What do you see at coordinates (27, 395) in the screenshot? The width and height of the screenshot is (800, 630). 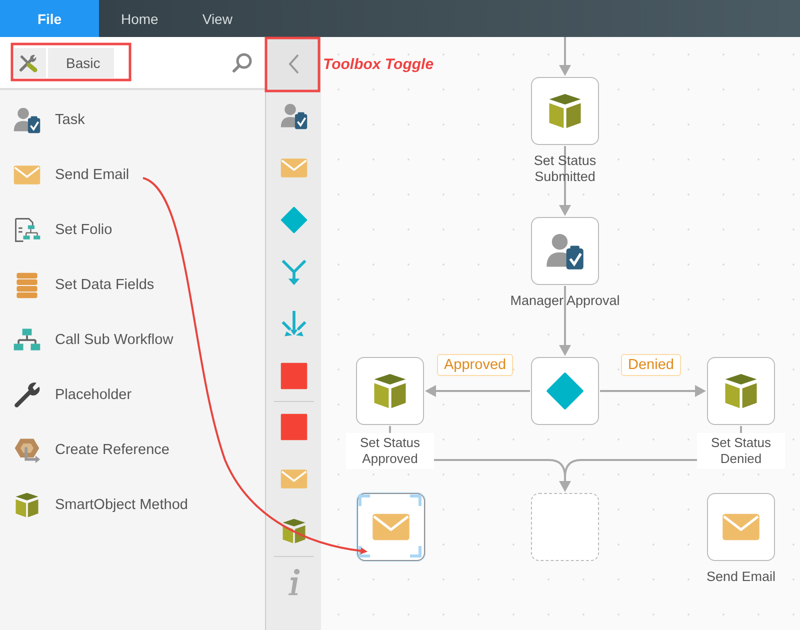 I see `wrench-icon` at bounding box center [27, 395].